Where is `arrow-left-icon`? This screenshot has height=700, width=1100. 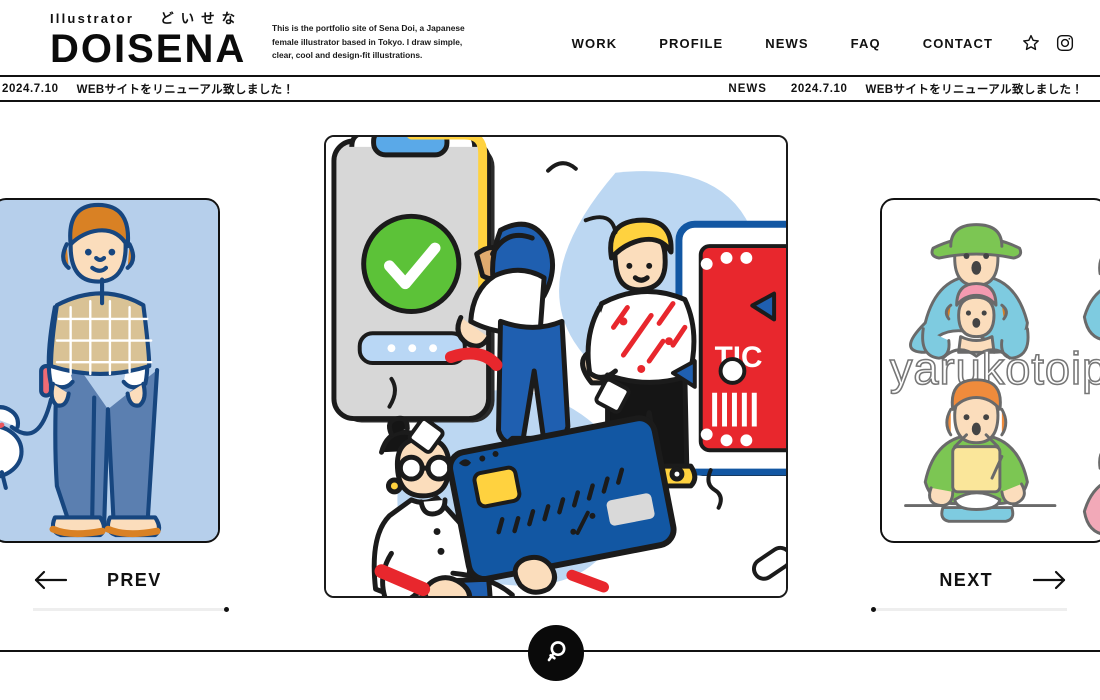
arrow-left-icon is located at coordinates (50, 580).